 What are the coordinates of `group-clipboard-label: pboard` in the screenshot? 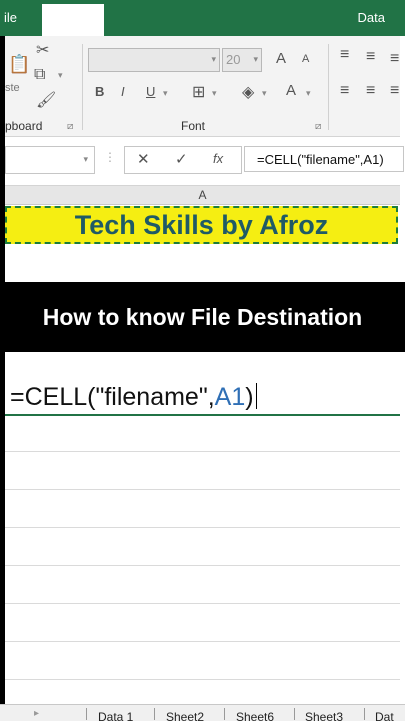 It's located at (24, 126).